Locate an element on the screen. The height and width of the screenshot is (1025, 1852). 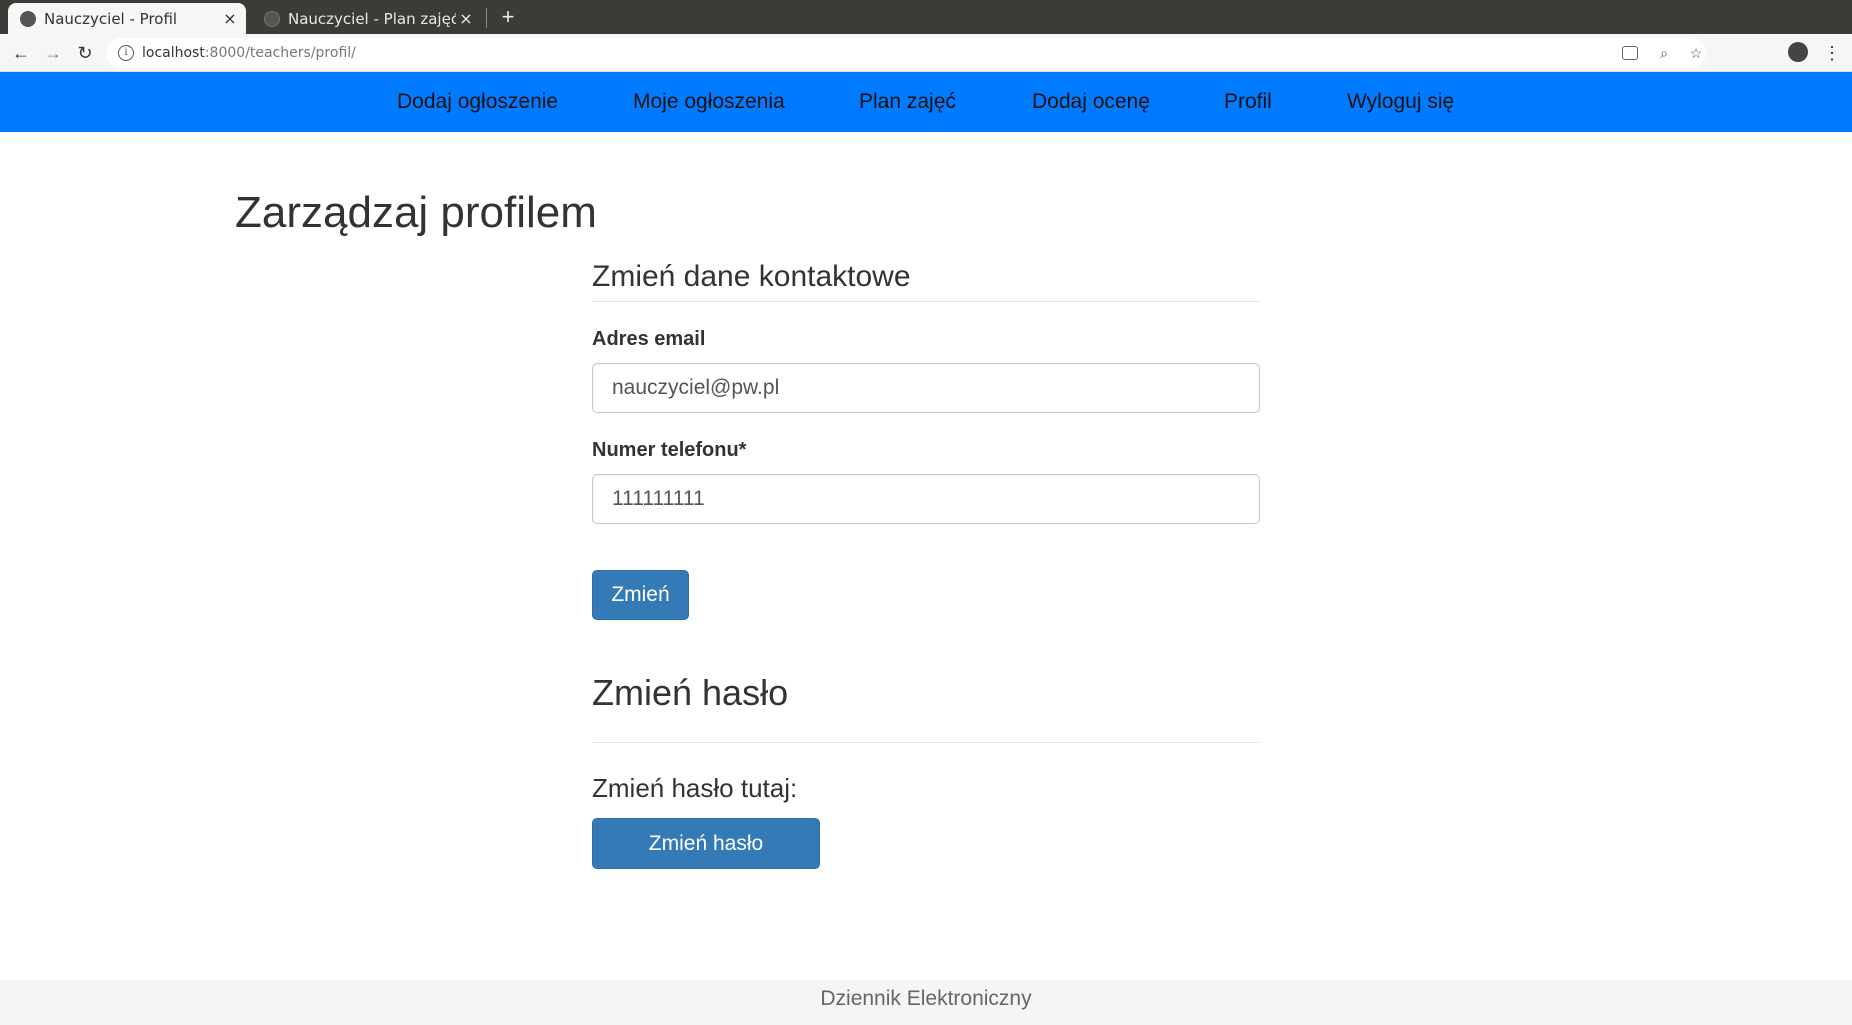
forward-button: → is located at coordinates (53, 53).